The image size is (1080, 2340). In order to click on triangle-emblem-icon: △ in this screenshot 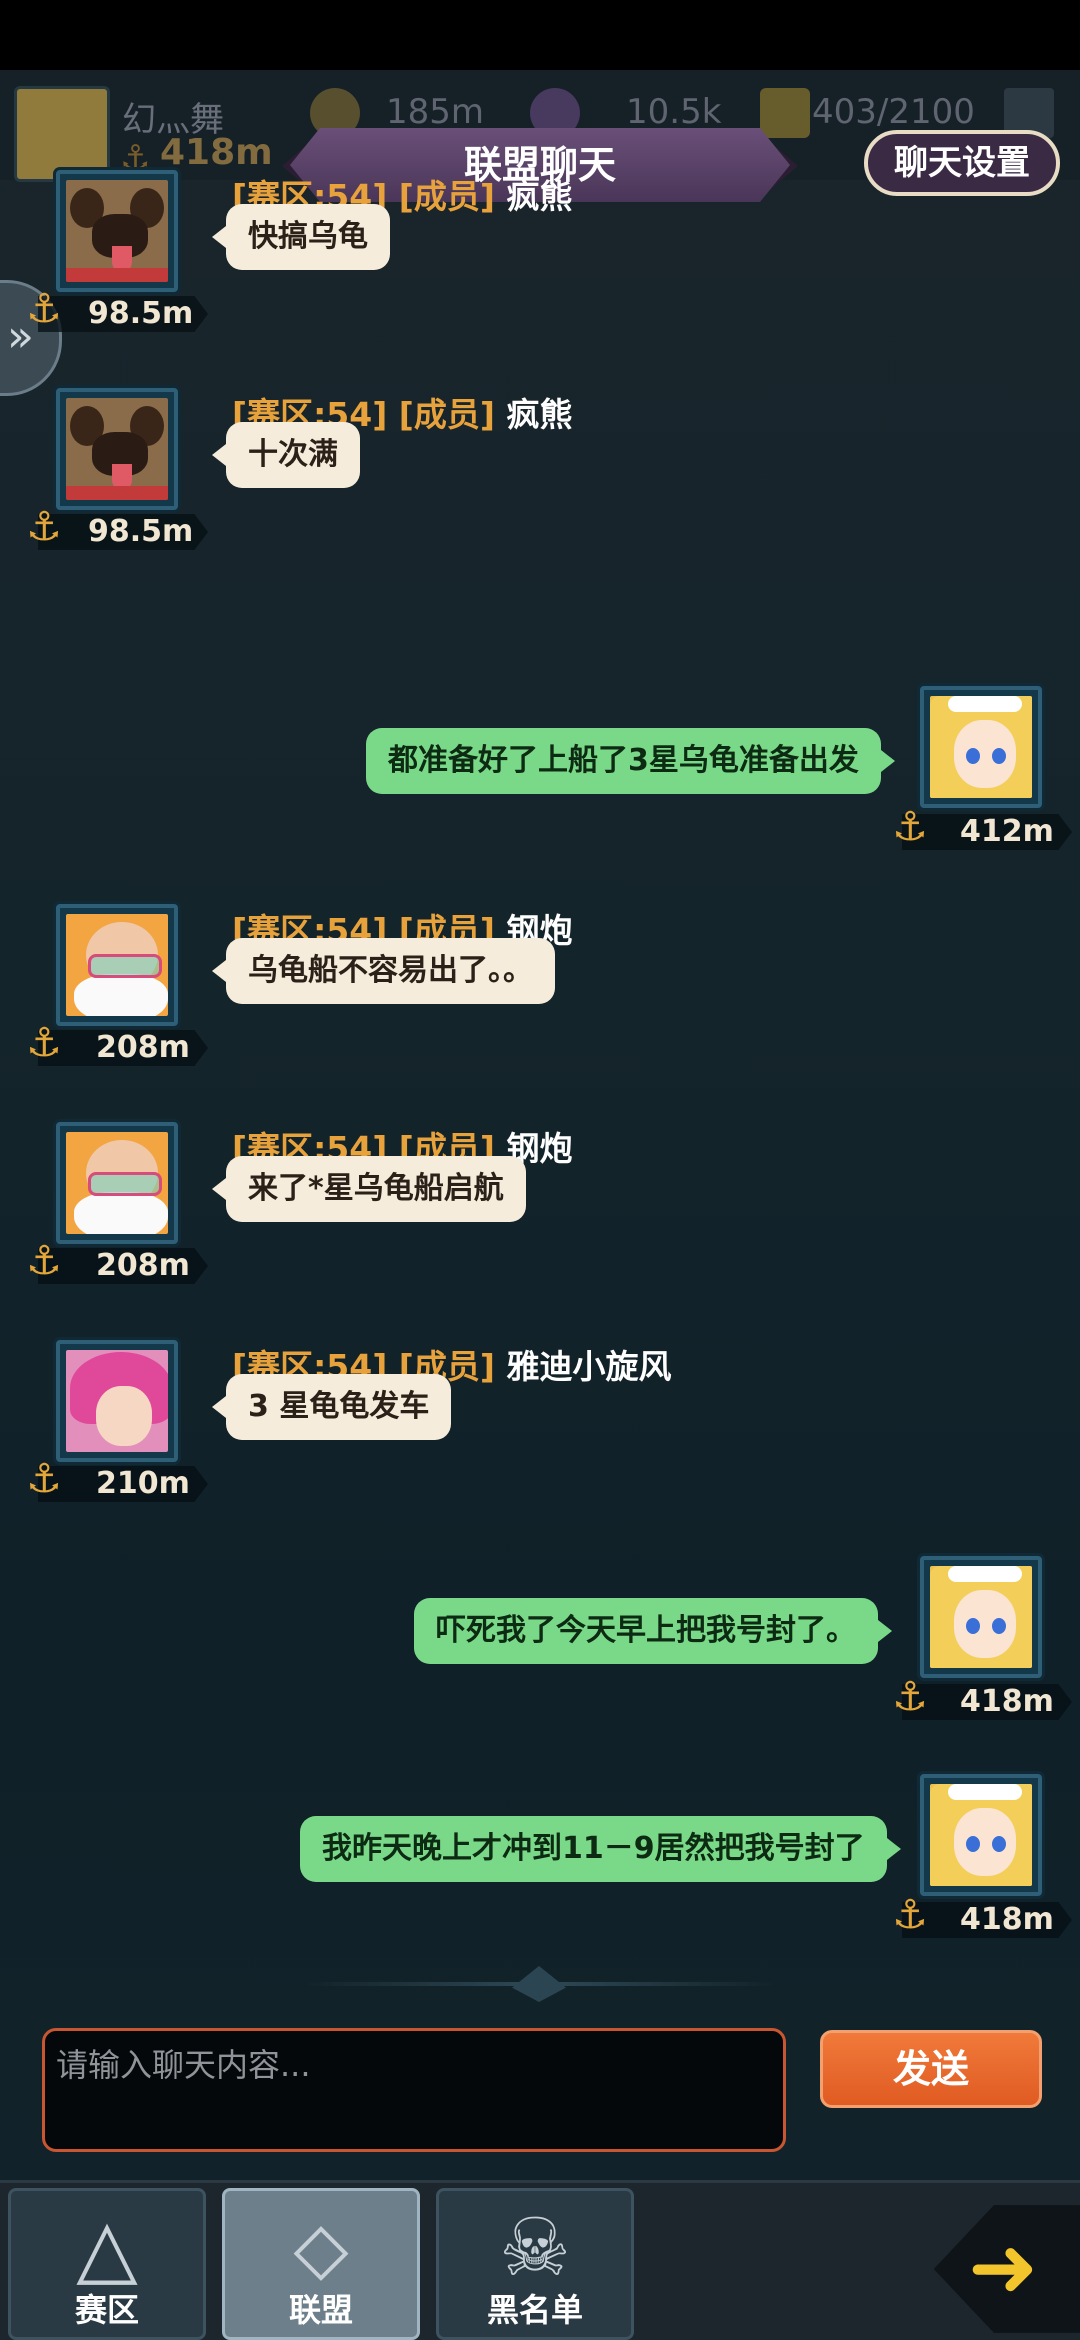, I will do `click(107, 2247)`.